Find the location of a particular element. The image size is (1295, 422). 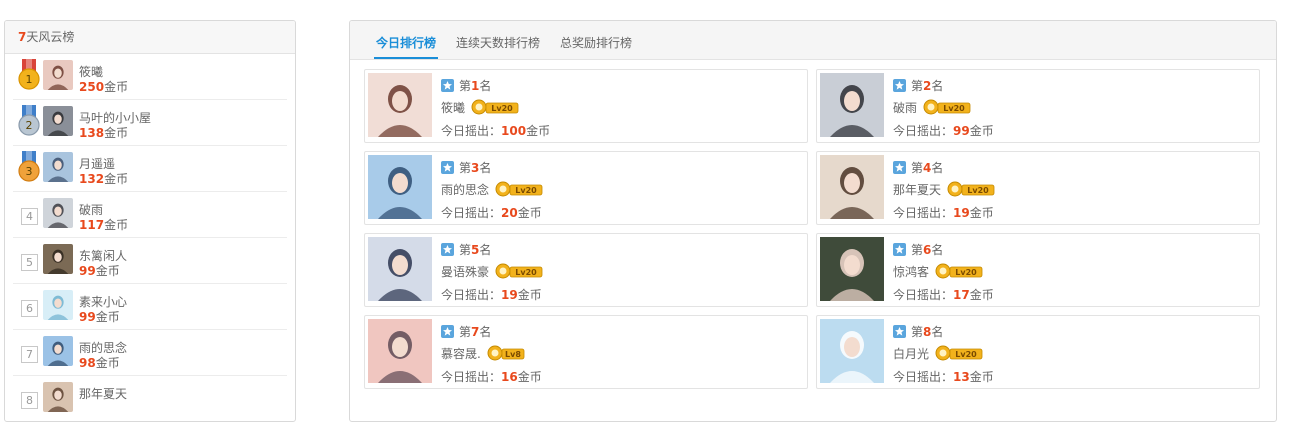

ranking-card: 第5名 曼语殊豪 Lv20 今日摇出：19金币 is located at coordinates (586, 270).